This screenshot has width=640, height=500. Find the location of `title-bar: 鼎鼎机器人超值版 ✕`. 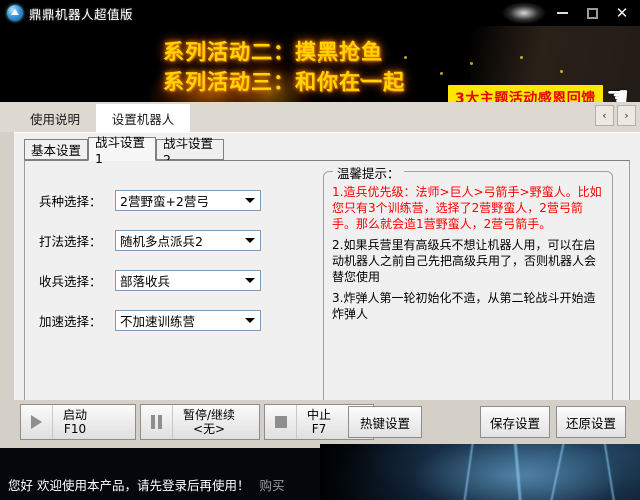

title-bar: 鼎鼎机器人超值版 ✕ is located at coordinates (320, 13).